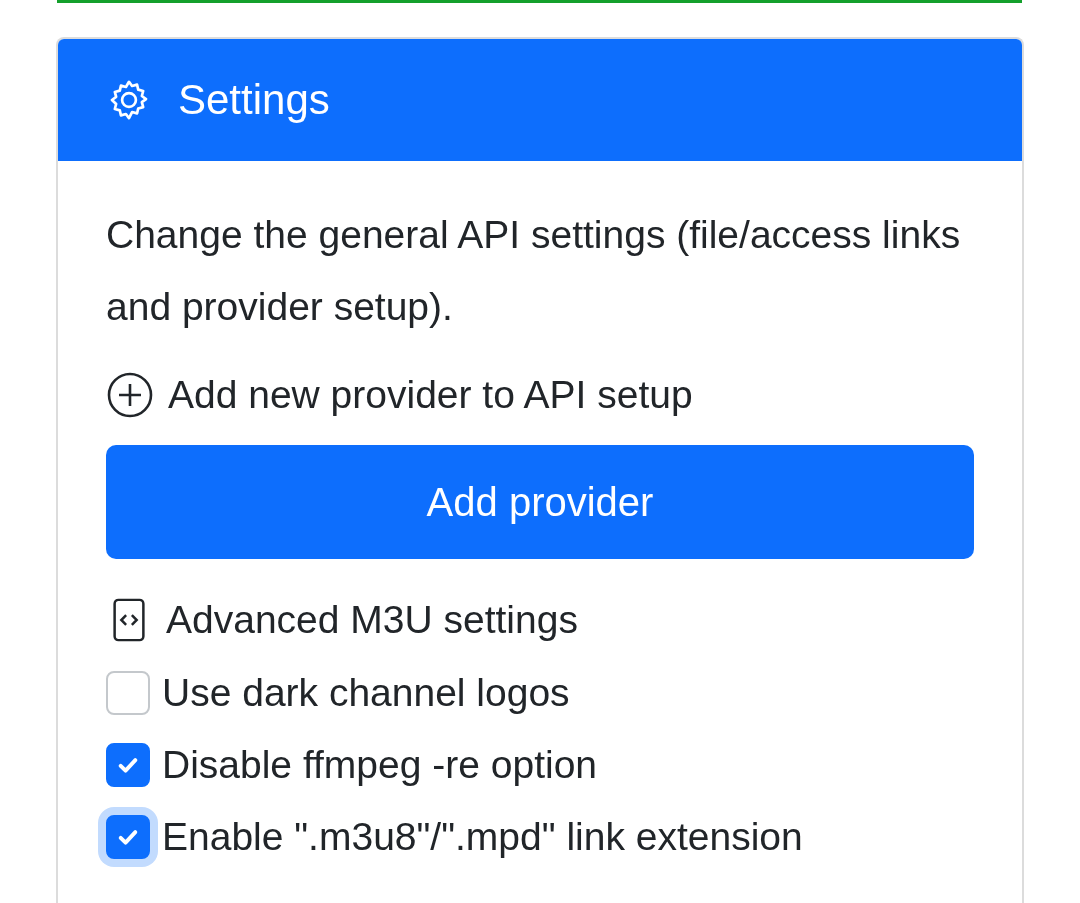  What do you see at coordinates (482, 837) in the screenshot?
I see `option-label: Enable ".m3u8"/".mpd" link extension` at bounding box center [482, 837].